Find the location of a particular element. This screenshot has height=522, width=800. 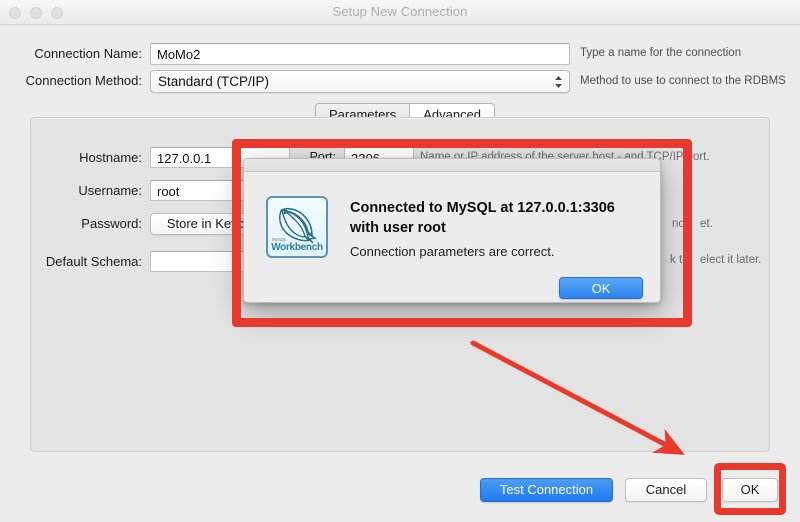

connection-name-label: Connection Name: is located at coordinates (88, 53).